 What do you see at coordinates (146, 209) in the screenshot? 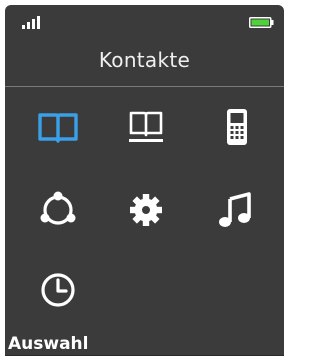
I see `settings-gear-icon` at bounding box center [146, 209].